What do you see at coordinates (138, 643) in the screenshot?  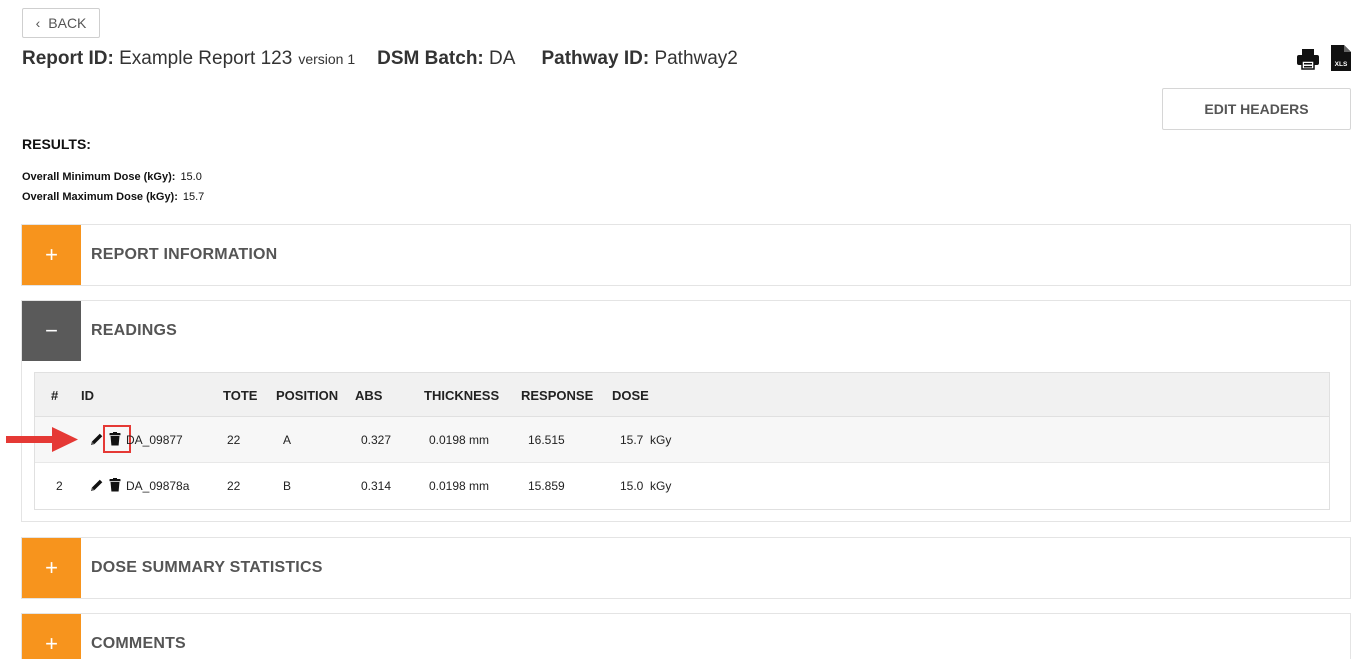 I see `comments-label: COMMENTS` at bounding box center [138, 643].